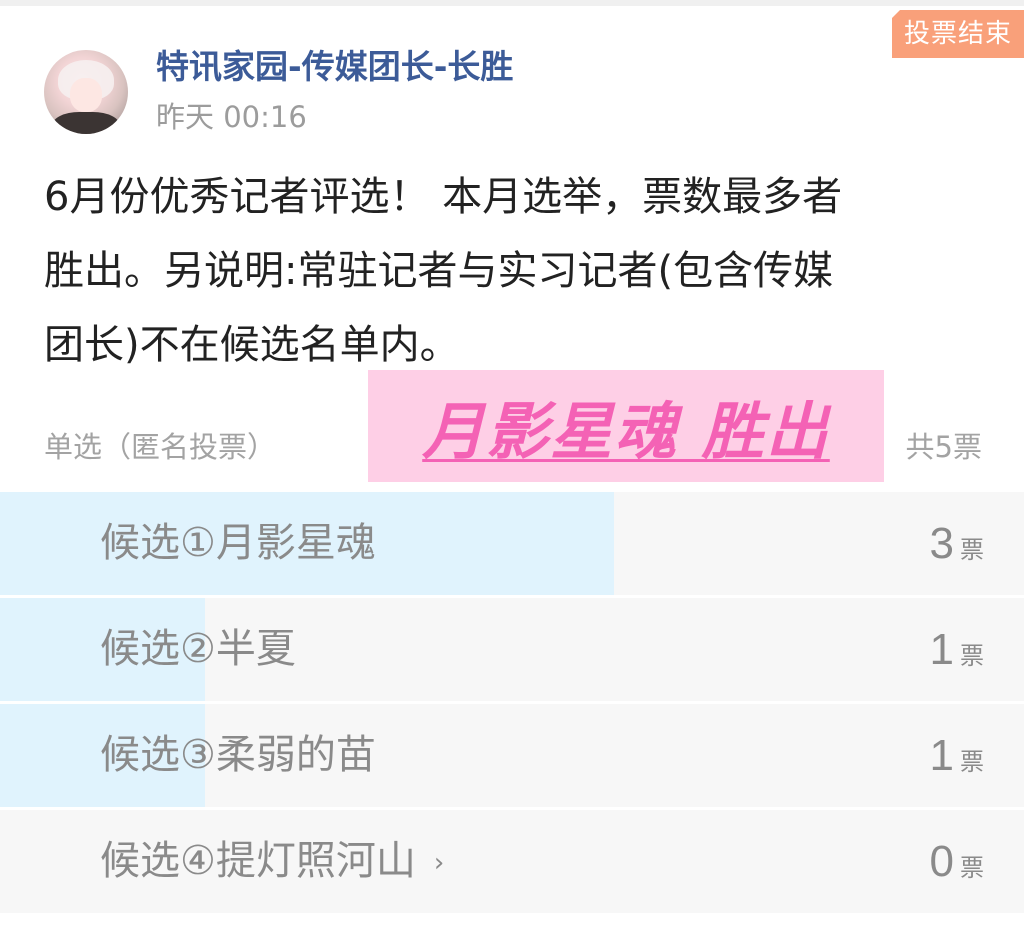 The image size is (1024, 932). I want to click on poll-option: 候选④提灯照河山 › 0票, so click(512, 861).